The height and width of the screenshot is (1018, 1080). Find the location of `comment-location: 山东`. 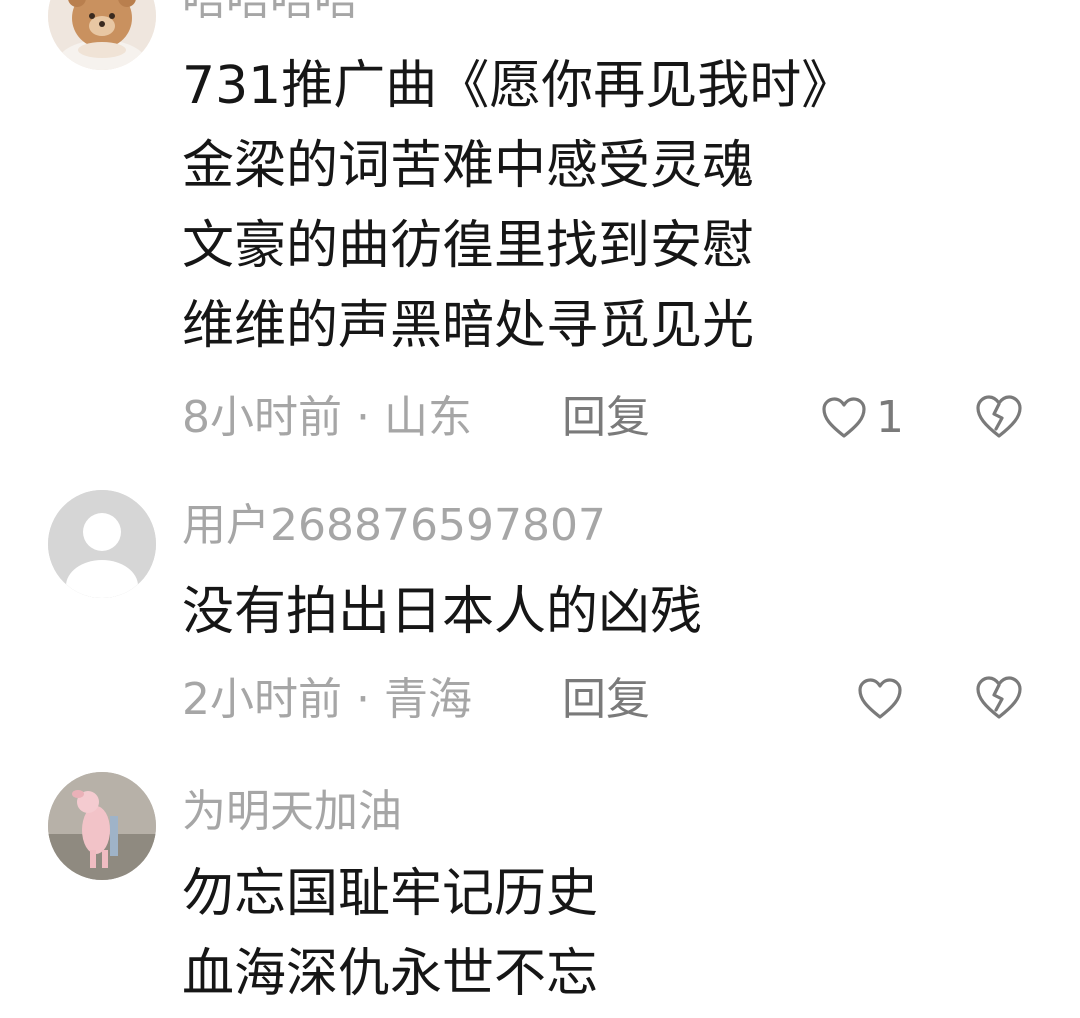

comment-location: 山东 is located at coordinates (427, 417).